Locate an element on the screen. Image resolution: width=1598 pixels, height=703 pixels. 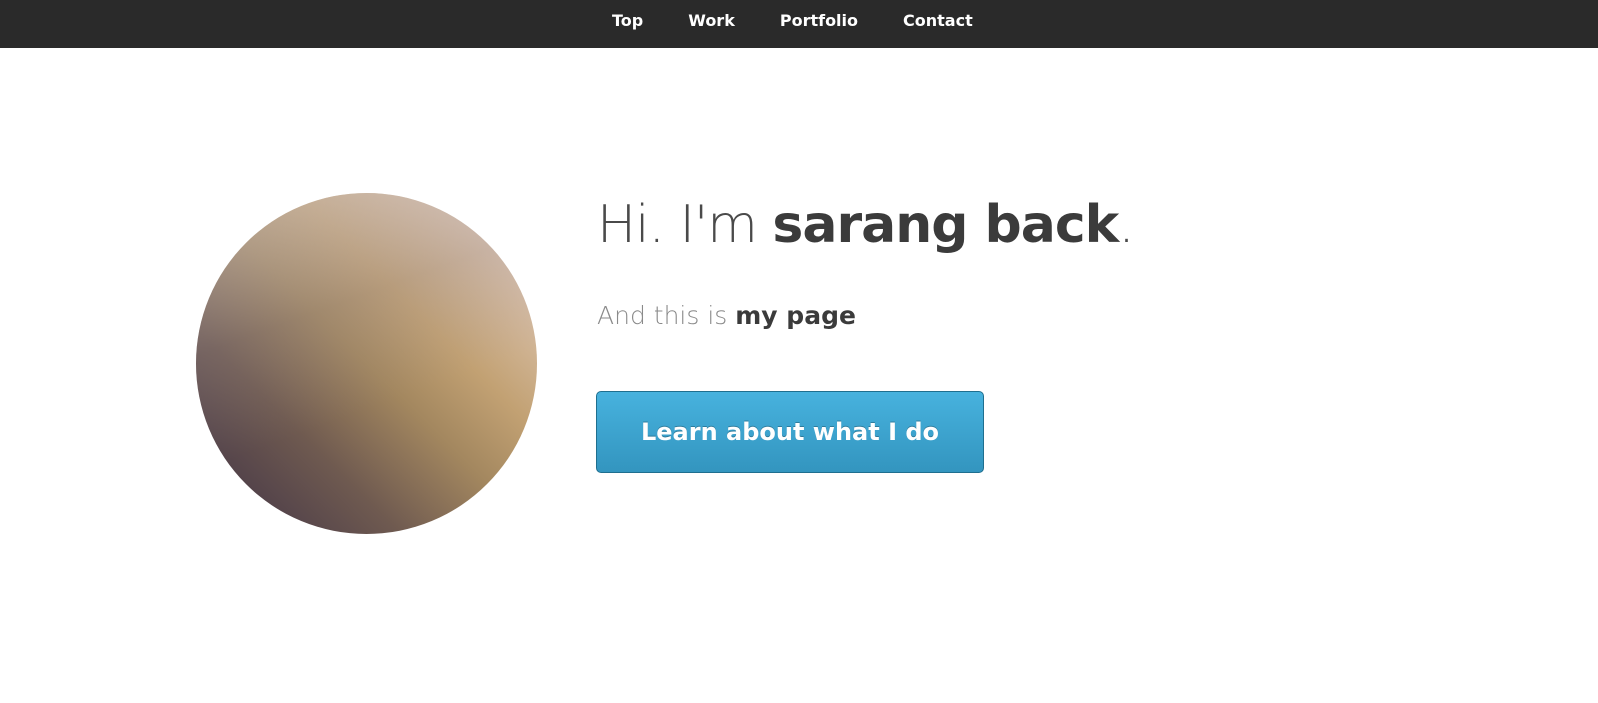
nav-item-work: Work is located at coordinates (711, 20).